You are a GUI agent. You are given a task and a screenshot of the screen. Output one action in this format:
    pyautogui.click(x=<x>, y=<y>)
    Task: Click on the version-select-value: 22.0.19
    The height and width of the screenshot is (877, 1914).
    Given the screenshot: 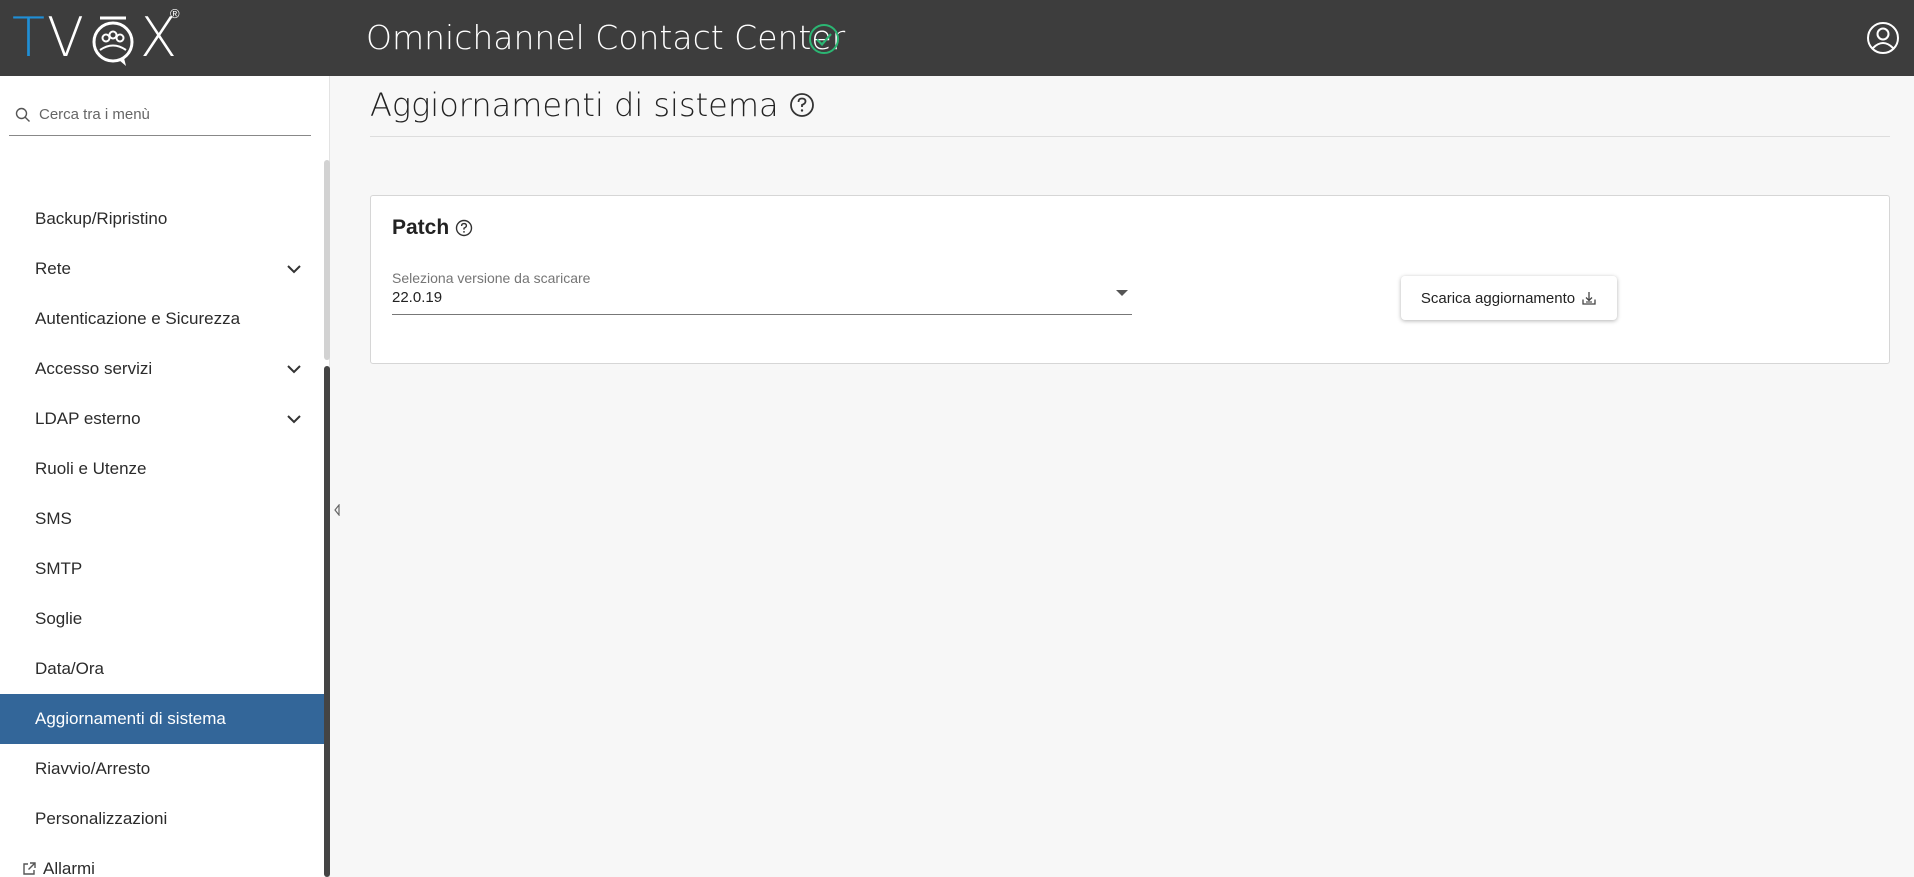 What is the action you would take?
    pyautogui.click(x=417, y=297)
    